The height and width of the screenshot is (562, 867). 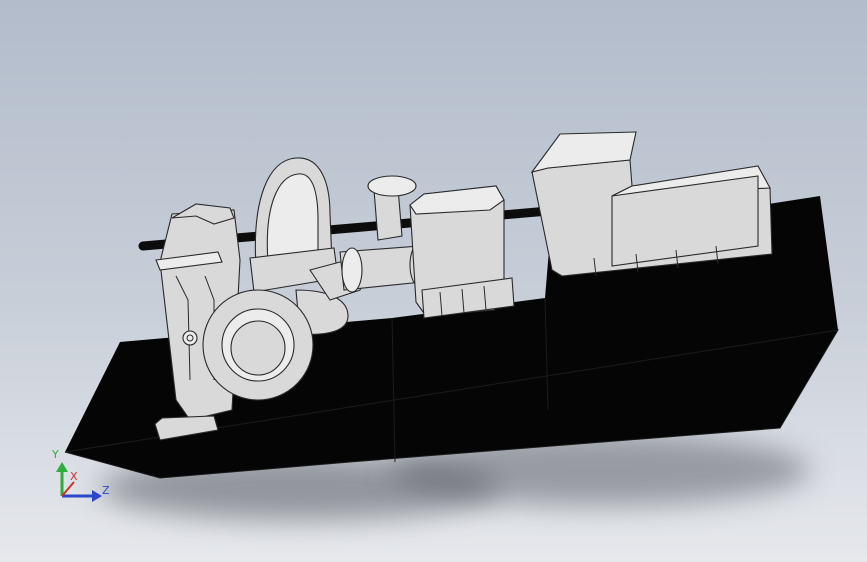 What do you see at coordinates (462, 252) in the screenshot?
I see `gearbox` at bounding box center [462, 252].